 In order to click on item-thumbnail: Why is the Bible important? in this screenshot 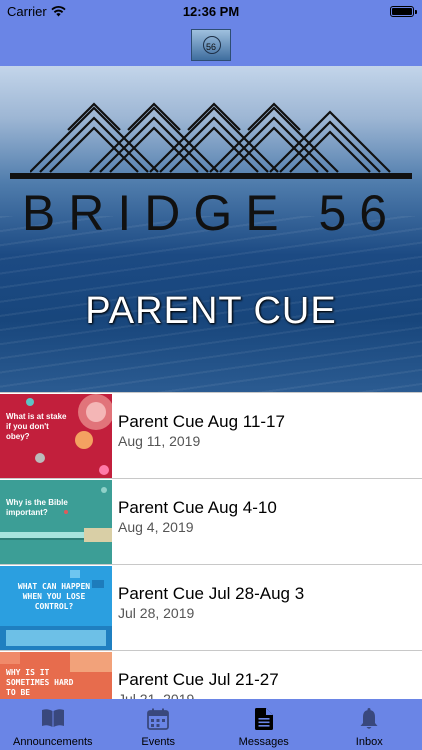, I will do `click(56, 522)`.